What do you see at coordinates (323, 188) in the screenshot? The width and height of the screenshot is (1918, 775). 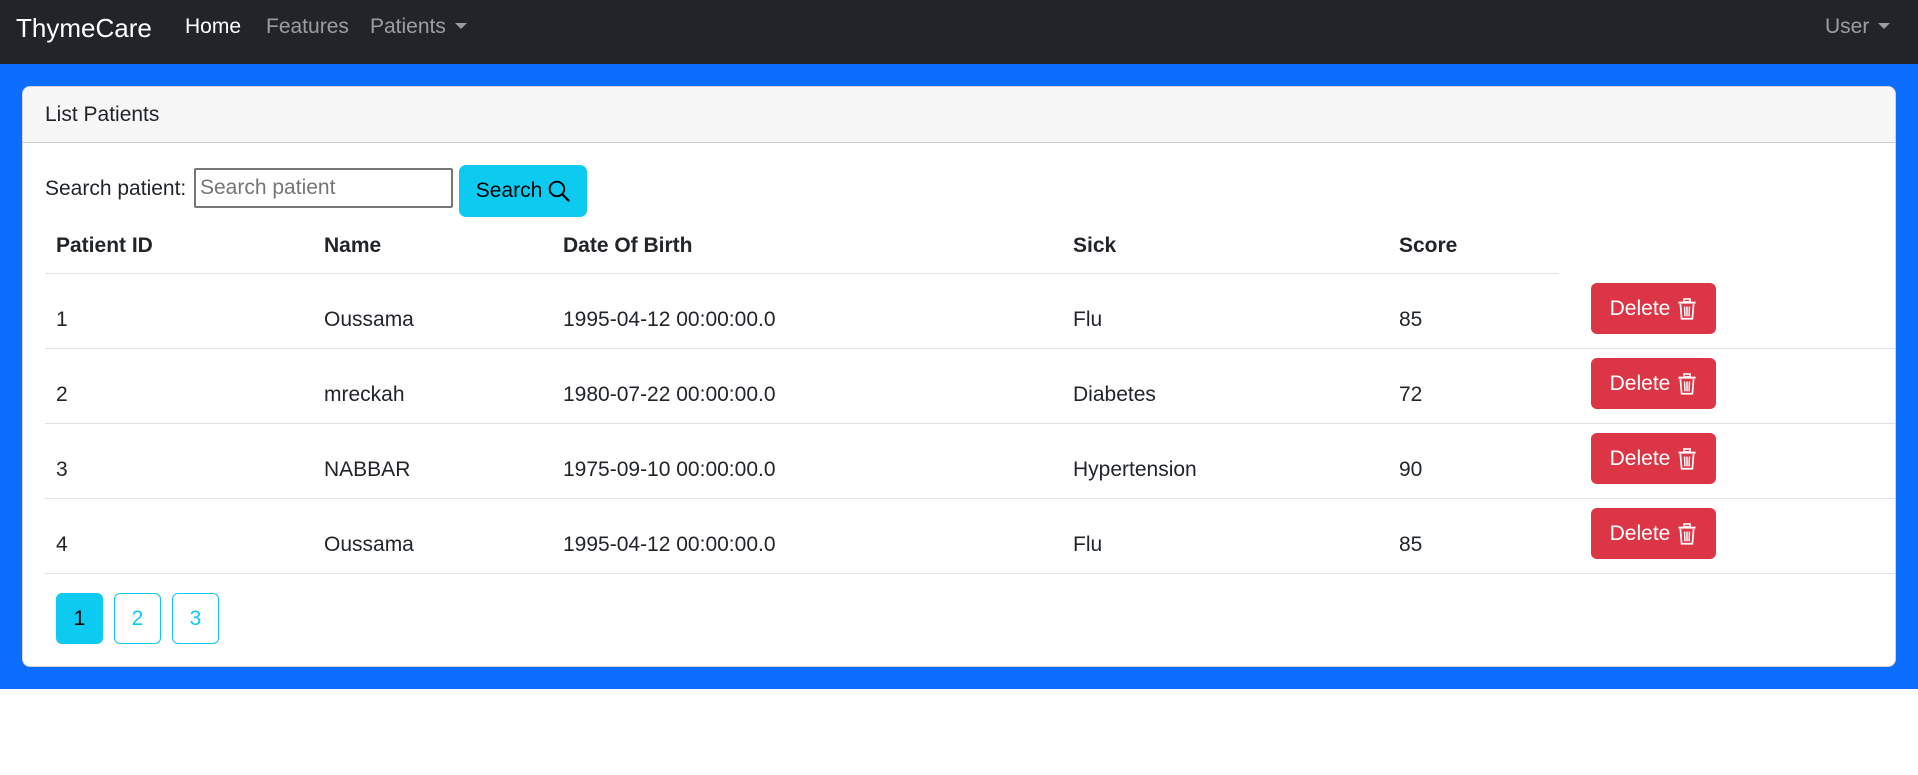 I see `search-input` at bounding box center [323, 188].